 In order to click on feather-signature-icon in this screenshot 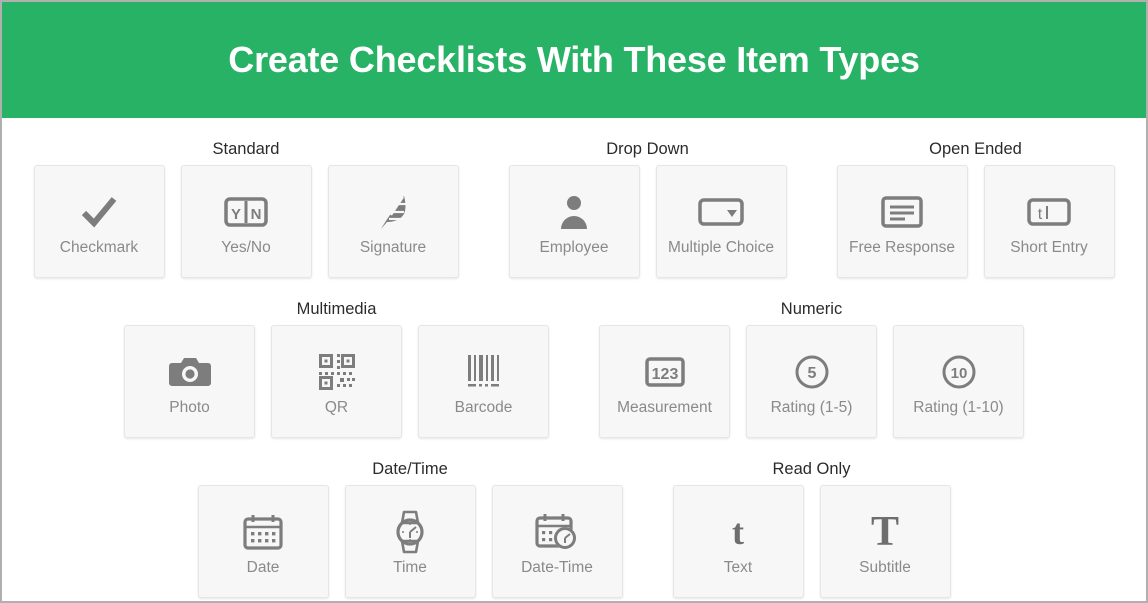, I will do `click(393, 212)`.